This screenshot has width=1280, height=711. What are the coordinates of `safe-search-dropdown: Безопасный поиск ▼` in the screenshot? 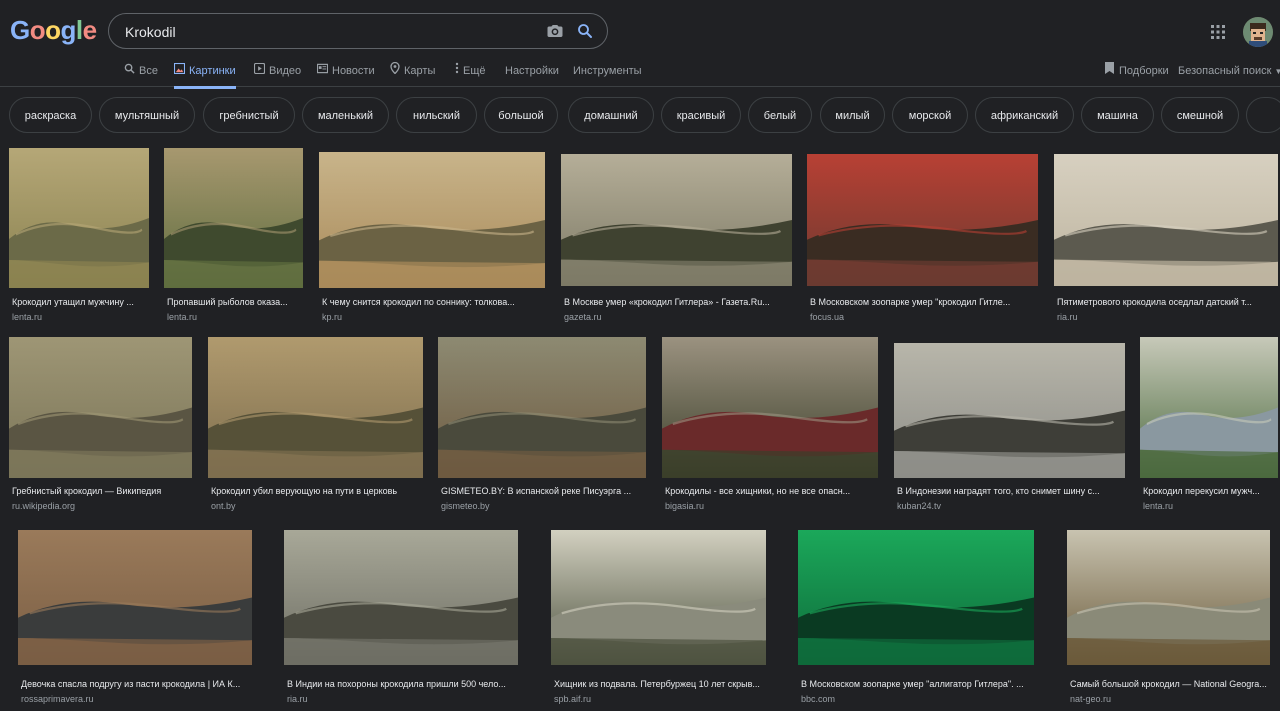 It's located at (1229, 75).